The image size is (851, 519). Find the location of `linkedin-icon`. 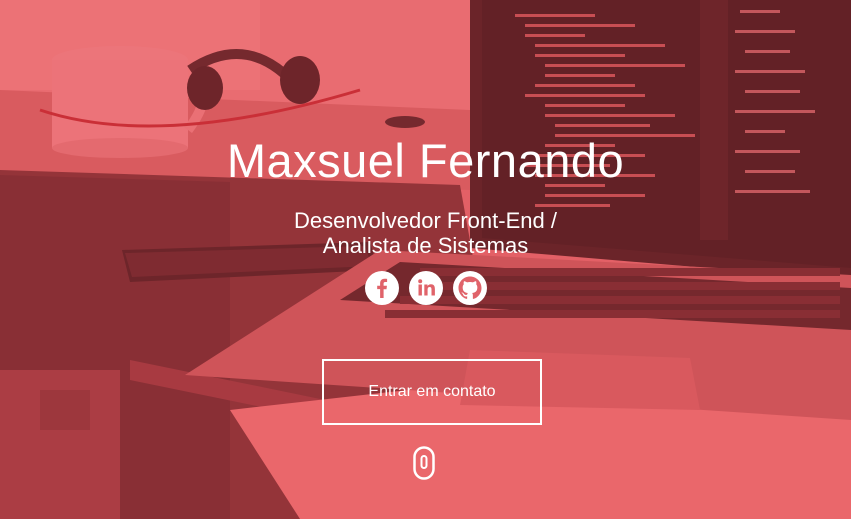

linkedin-icon is located at coordinates (425, 288).